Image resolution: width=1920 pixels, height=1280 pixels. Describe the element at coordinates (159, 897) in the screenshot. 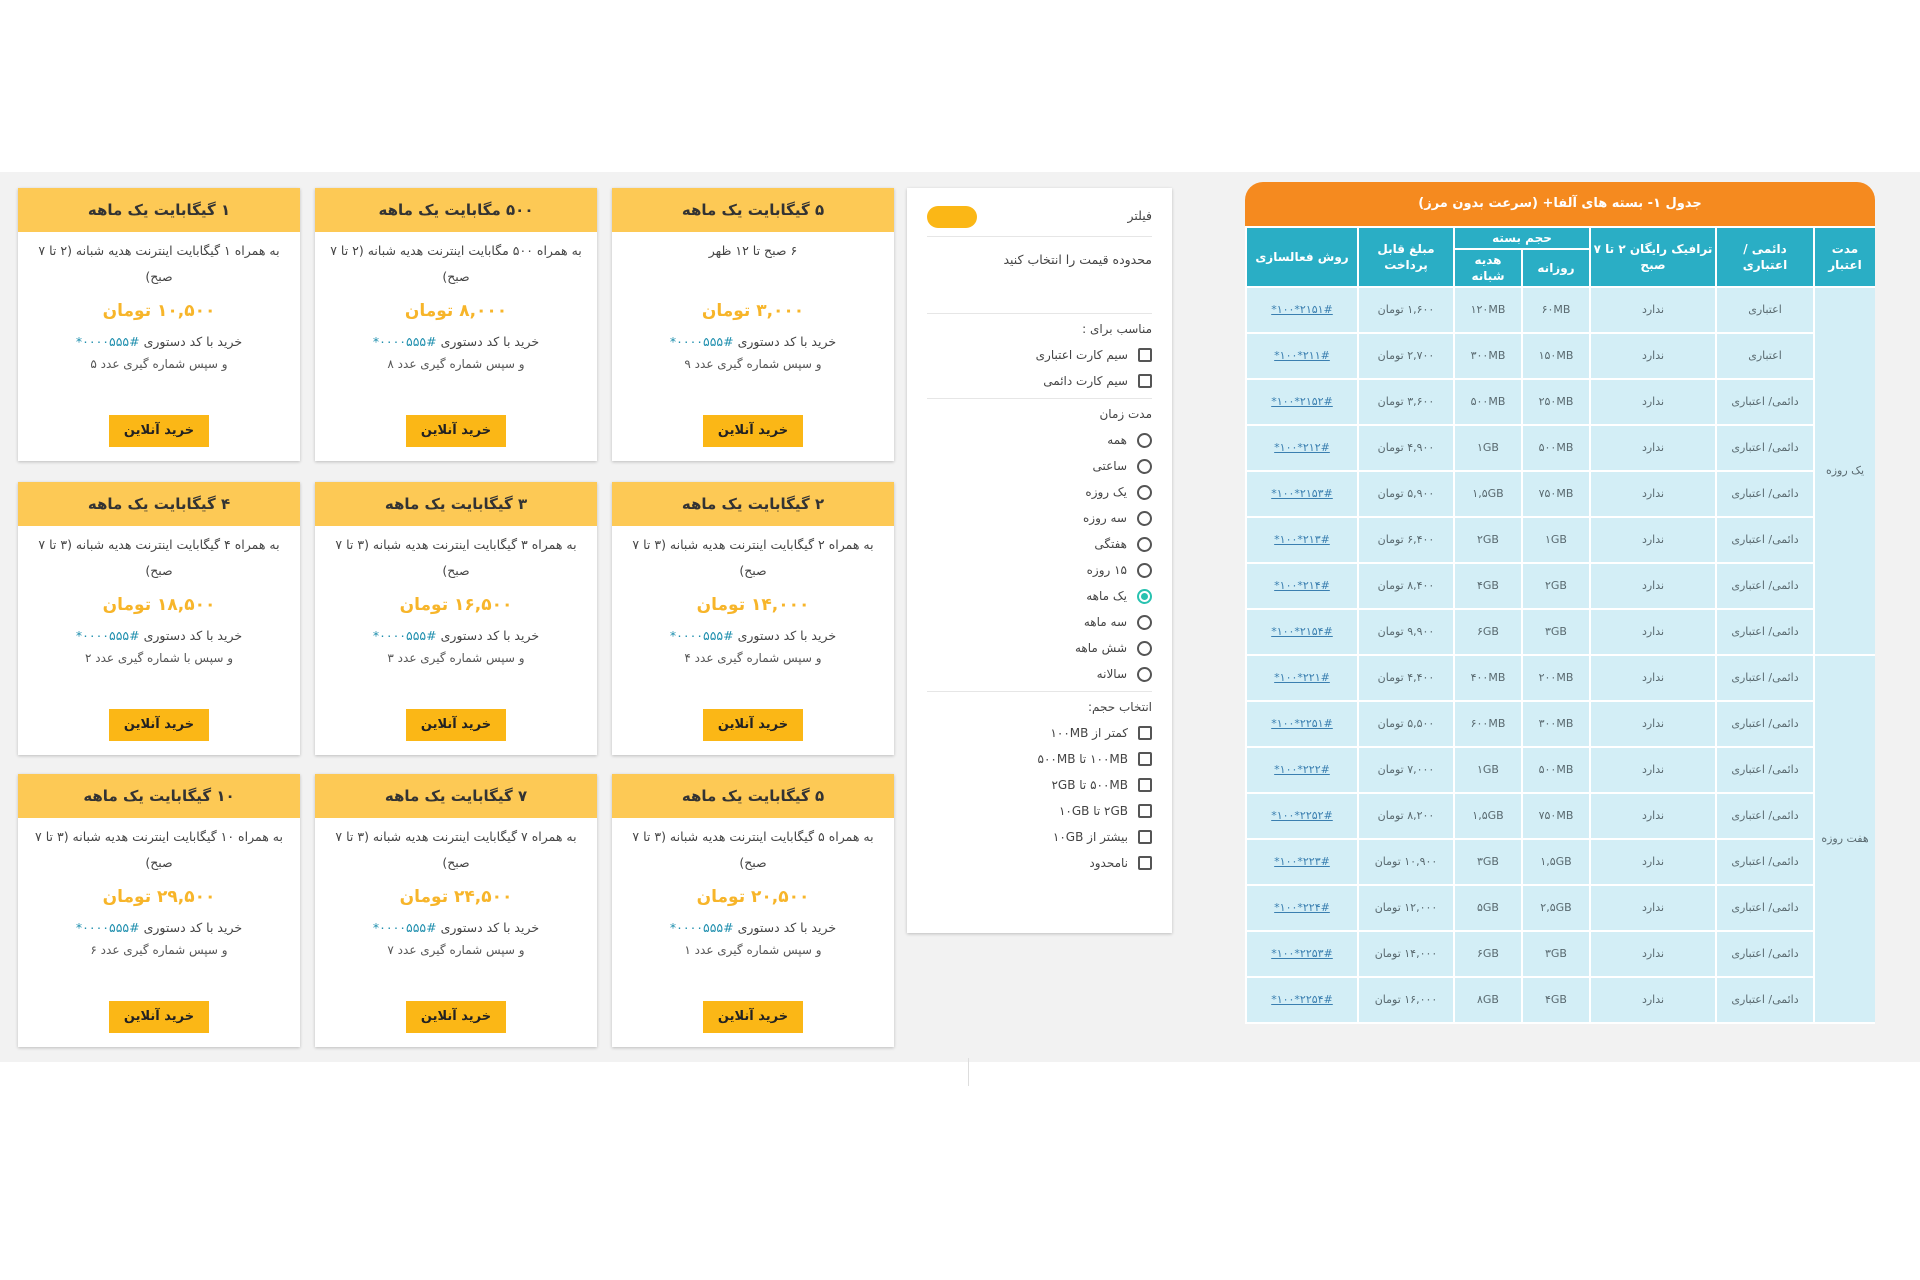

I see `card-price: ۲۹,۵۰۰ تومان` at that location.